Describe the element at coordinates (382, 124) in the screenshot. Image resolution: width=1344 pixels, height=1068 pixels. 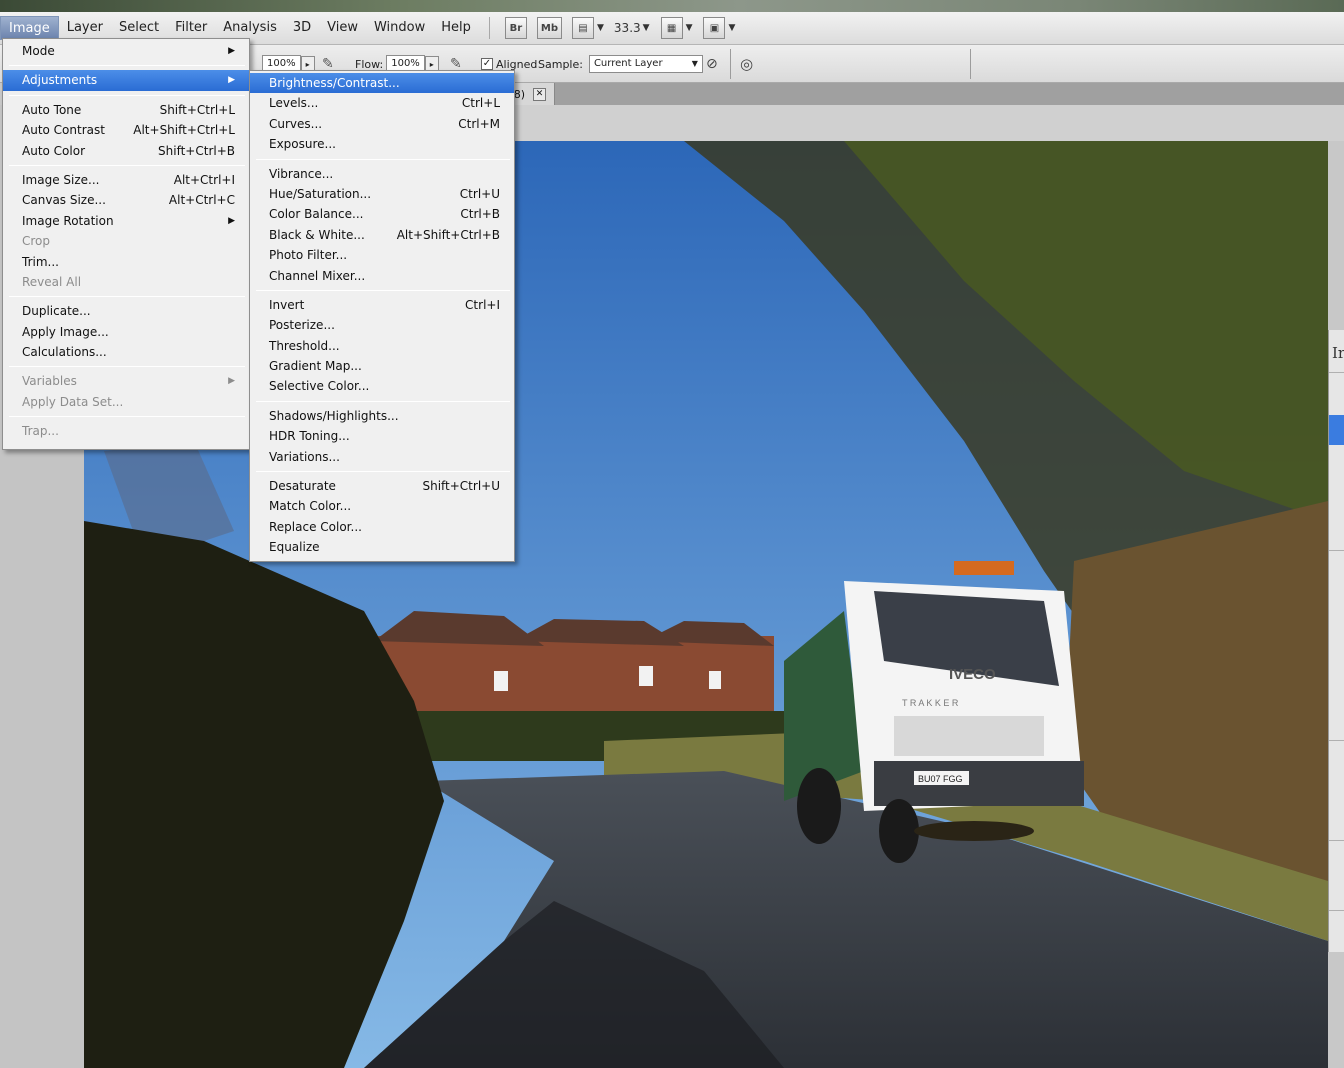
I see `adj-item-curves: Curves... Ctrl+M` at that location.